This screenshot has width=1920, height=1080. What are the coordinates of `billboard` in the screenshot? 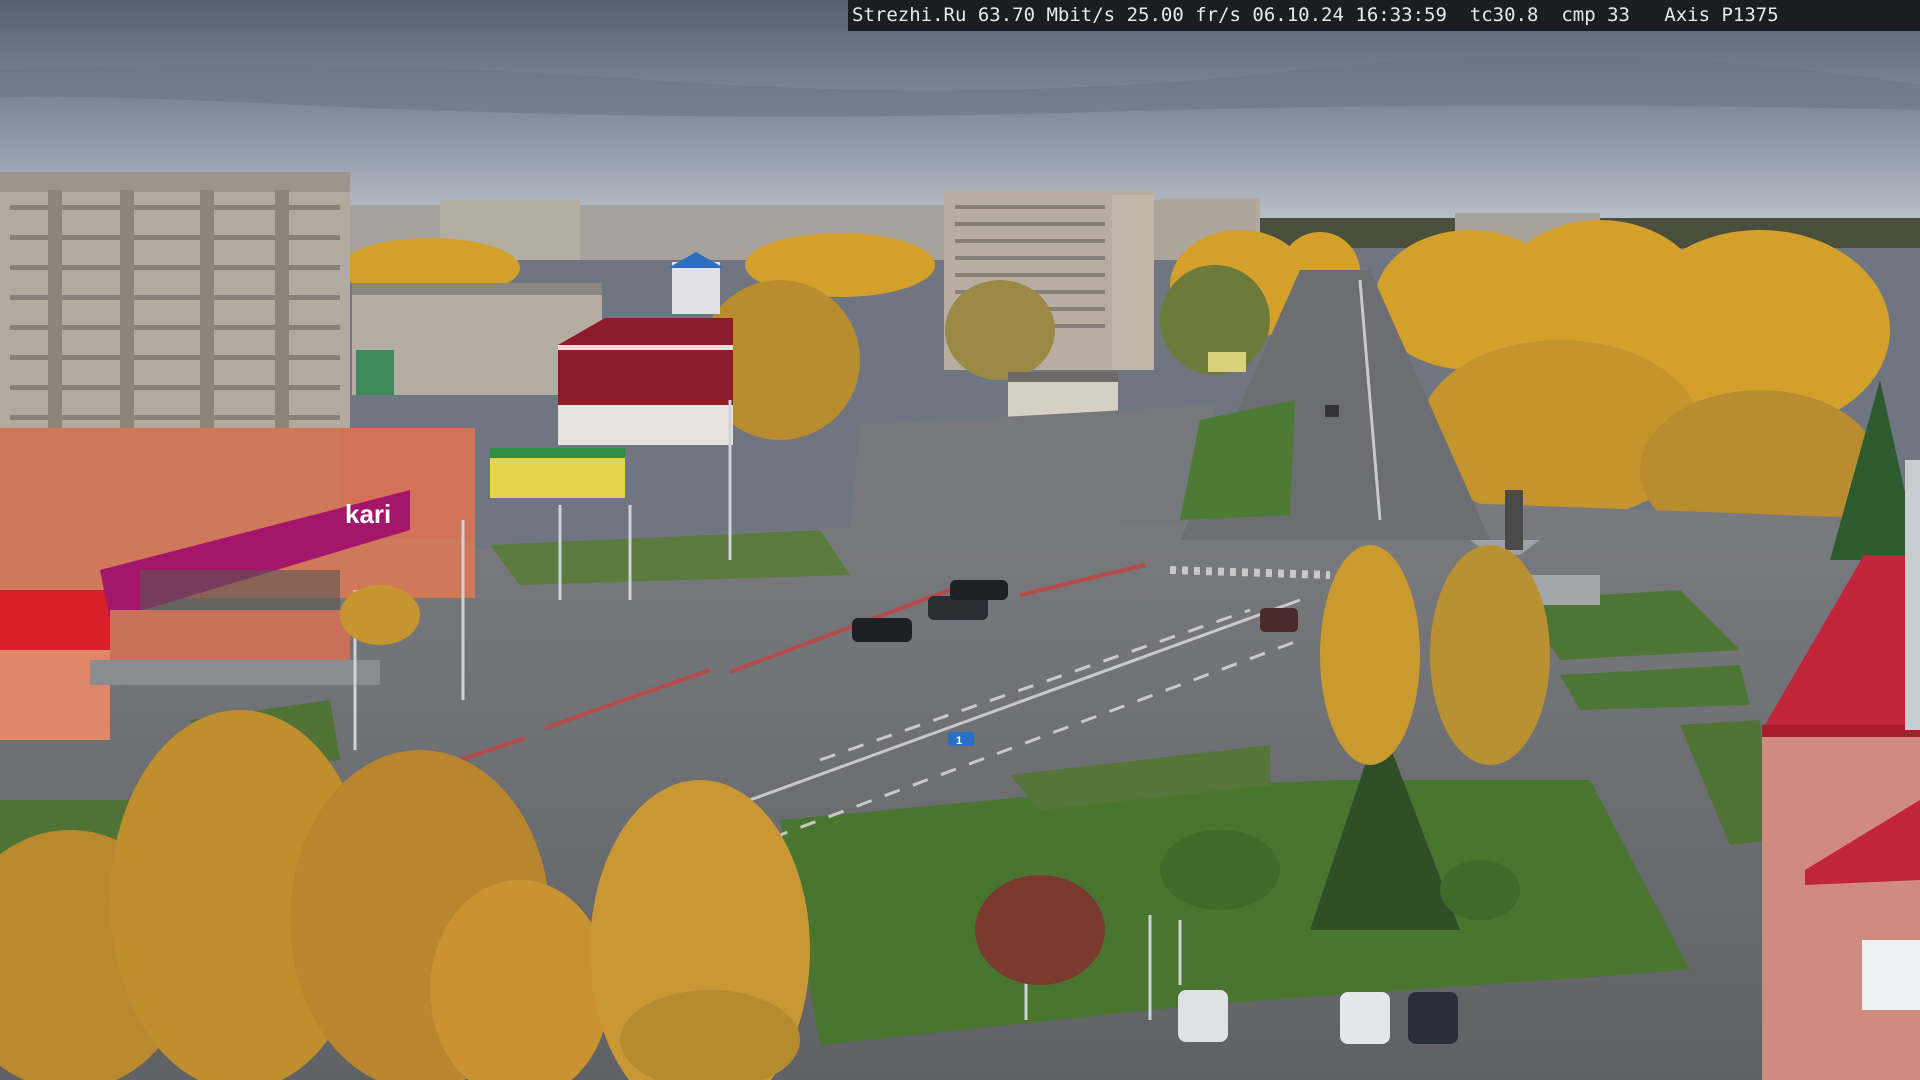 It's located at (1227, 362).